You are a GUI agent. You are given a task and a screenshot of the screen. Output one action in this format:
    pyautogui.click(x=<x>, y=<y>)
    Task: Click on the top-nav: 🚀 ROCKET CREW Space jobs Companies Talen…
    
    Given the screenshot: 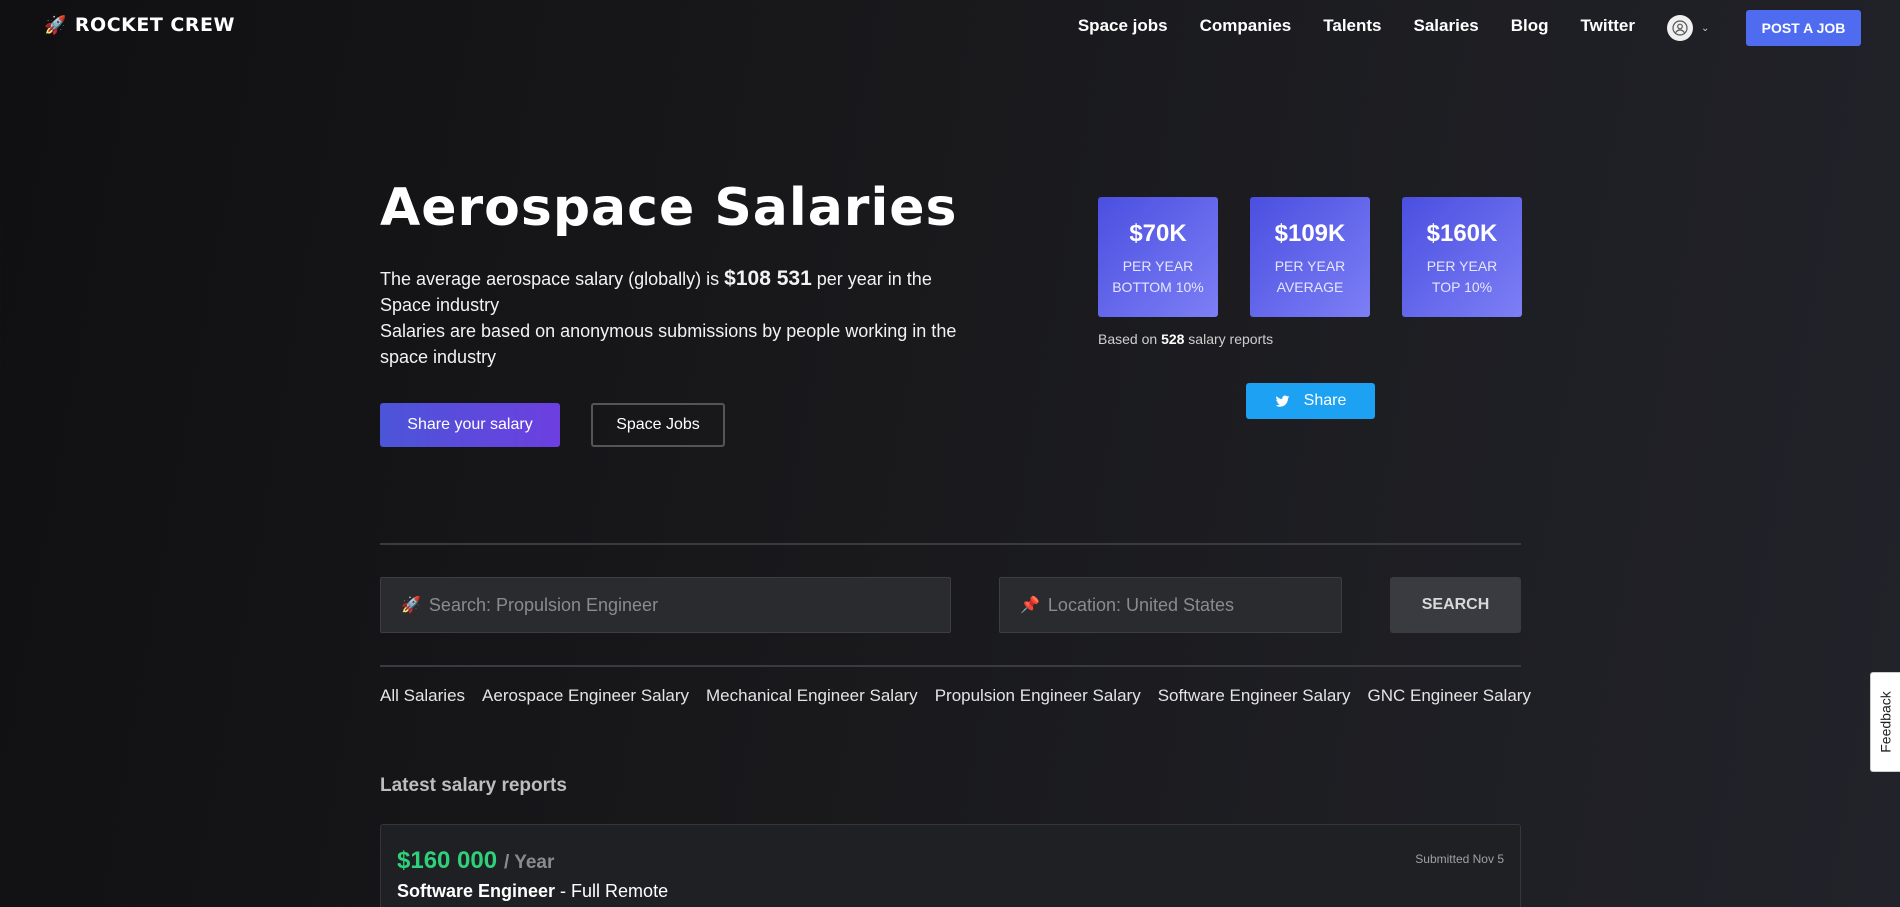 What is the action you would take?
    pyautogui.click(x=950, y=28)
    